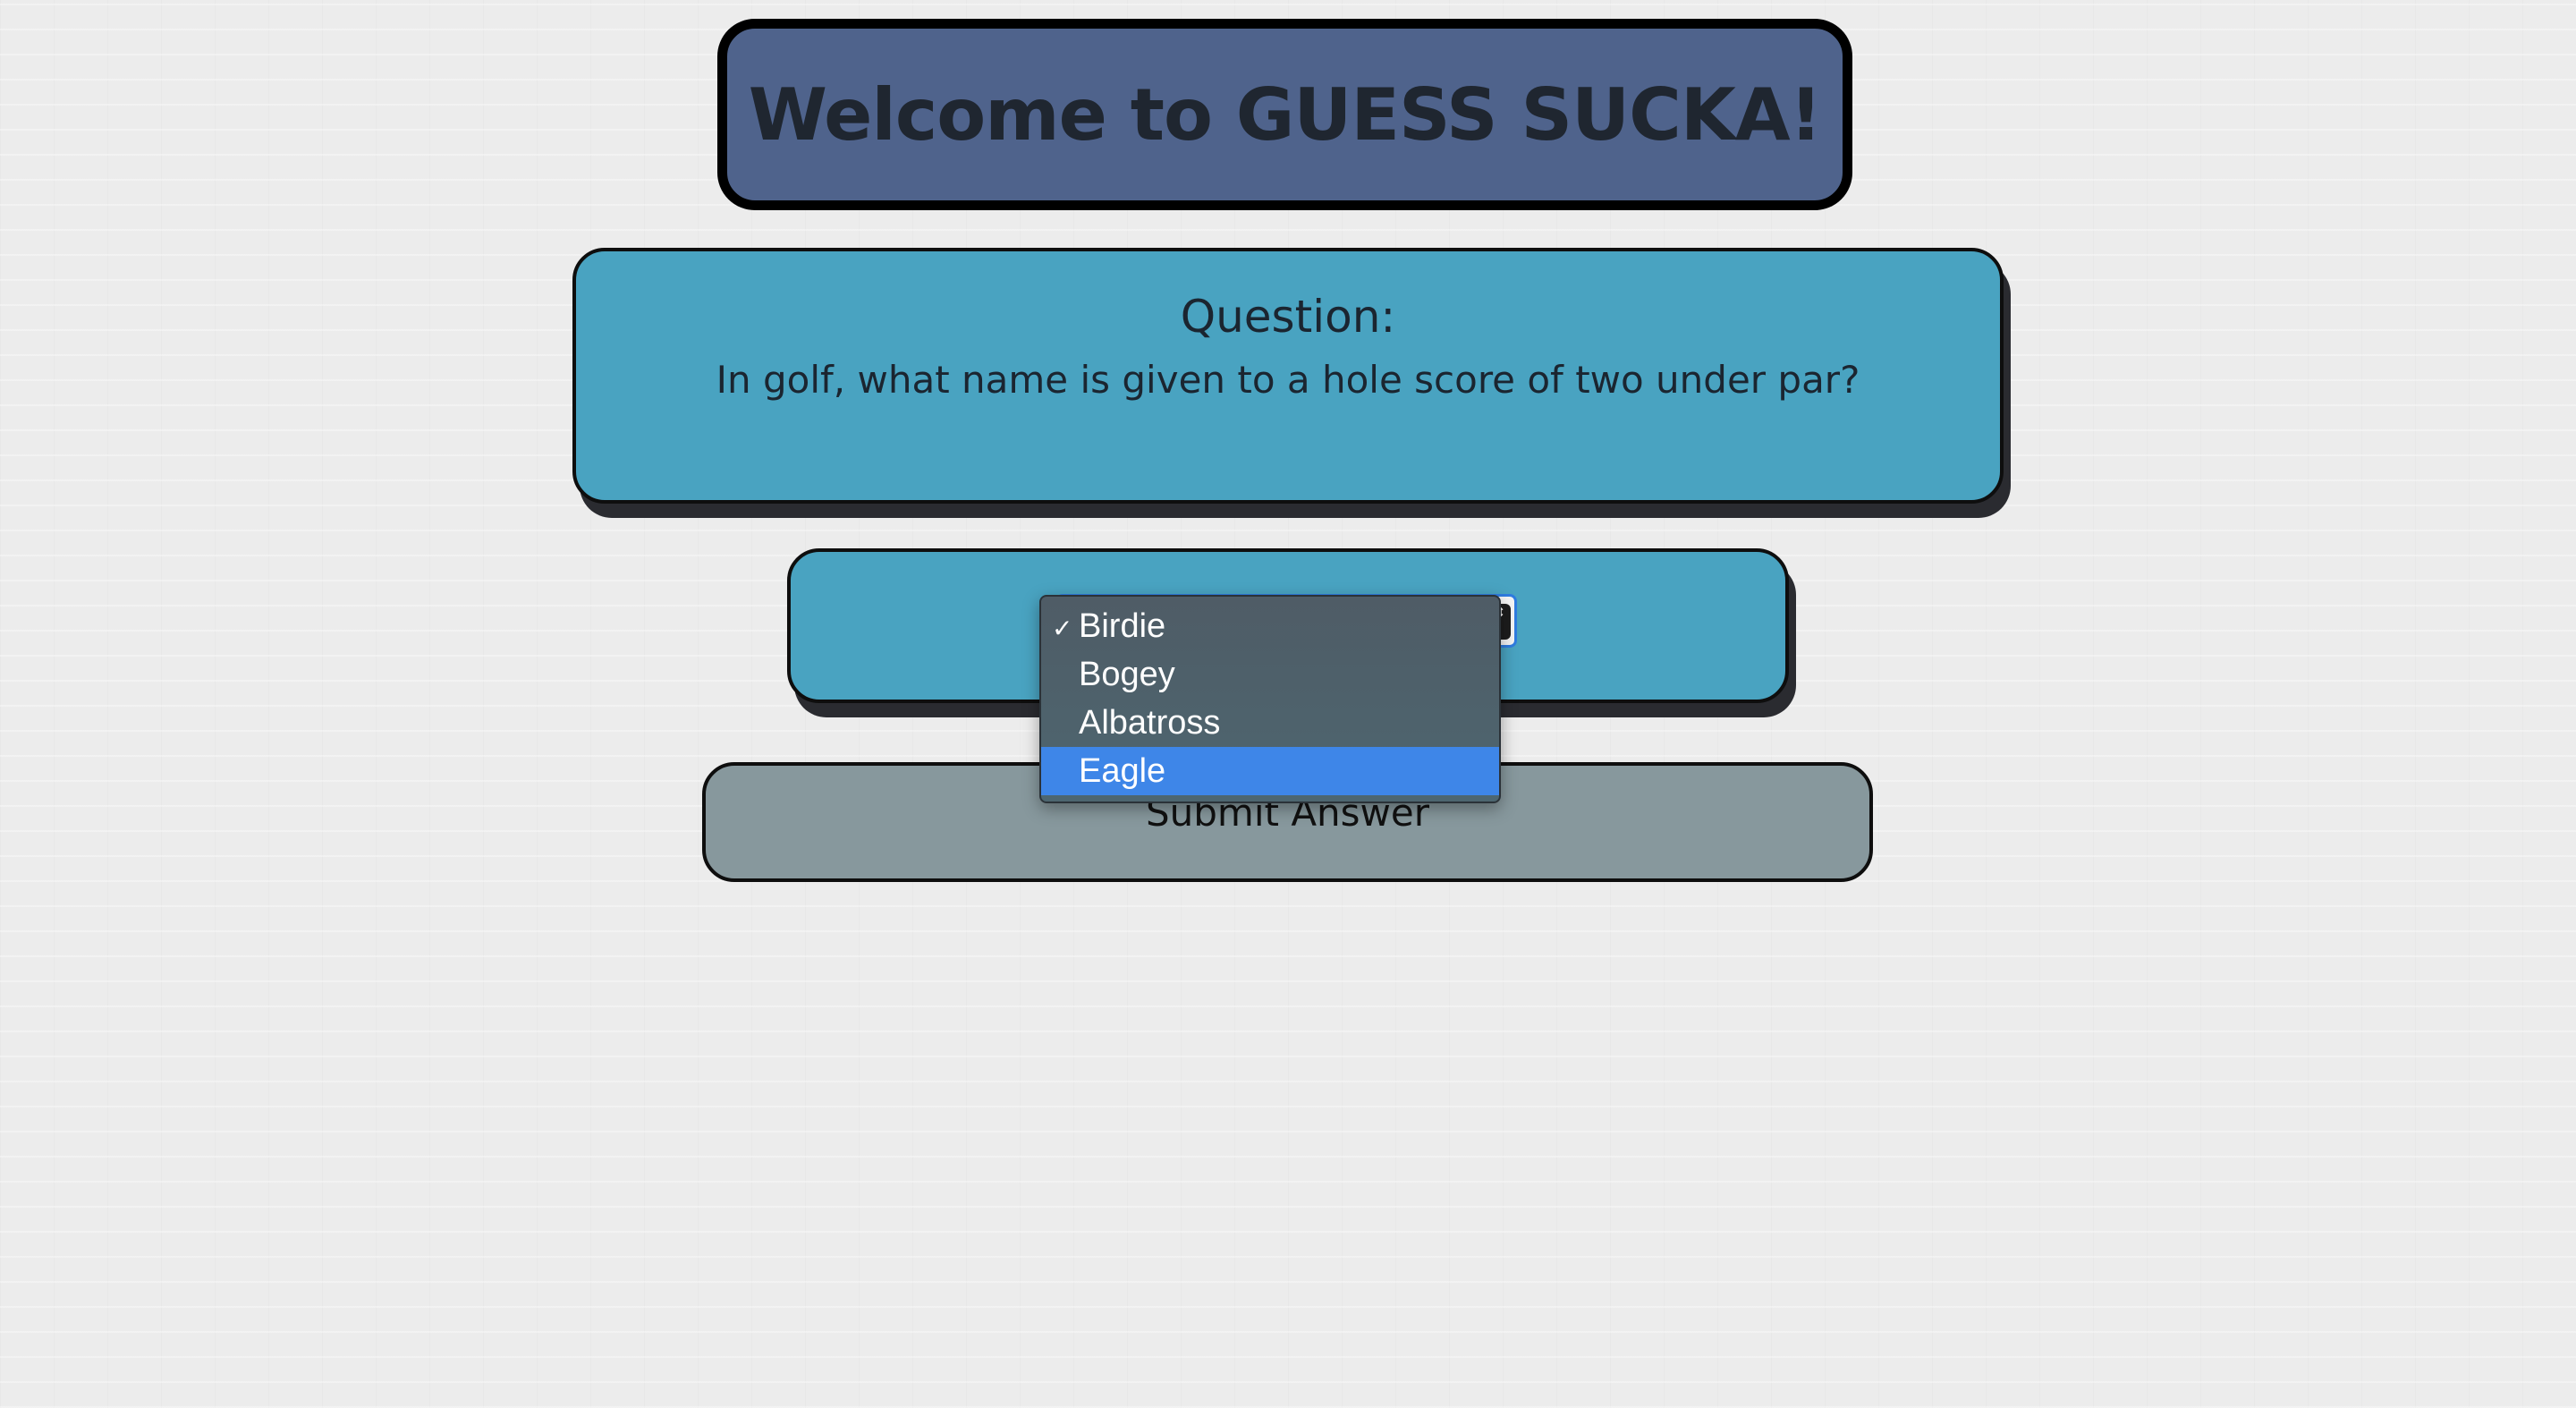 This screenshot has height=1408, width=2576. I want to click on title-banner: Welcome to GUESS SUCKA!, so click(1284, 115).